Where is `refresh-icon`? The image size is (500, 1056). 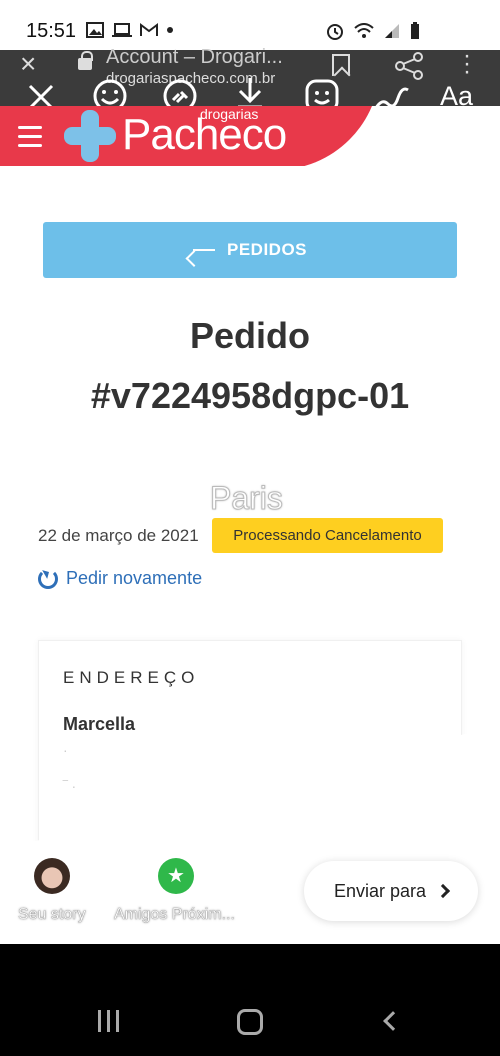
refresh-icon is located at coordinates (48, 578).